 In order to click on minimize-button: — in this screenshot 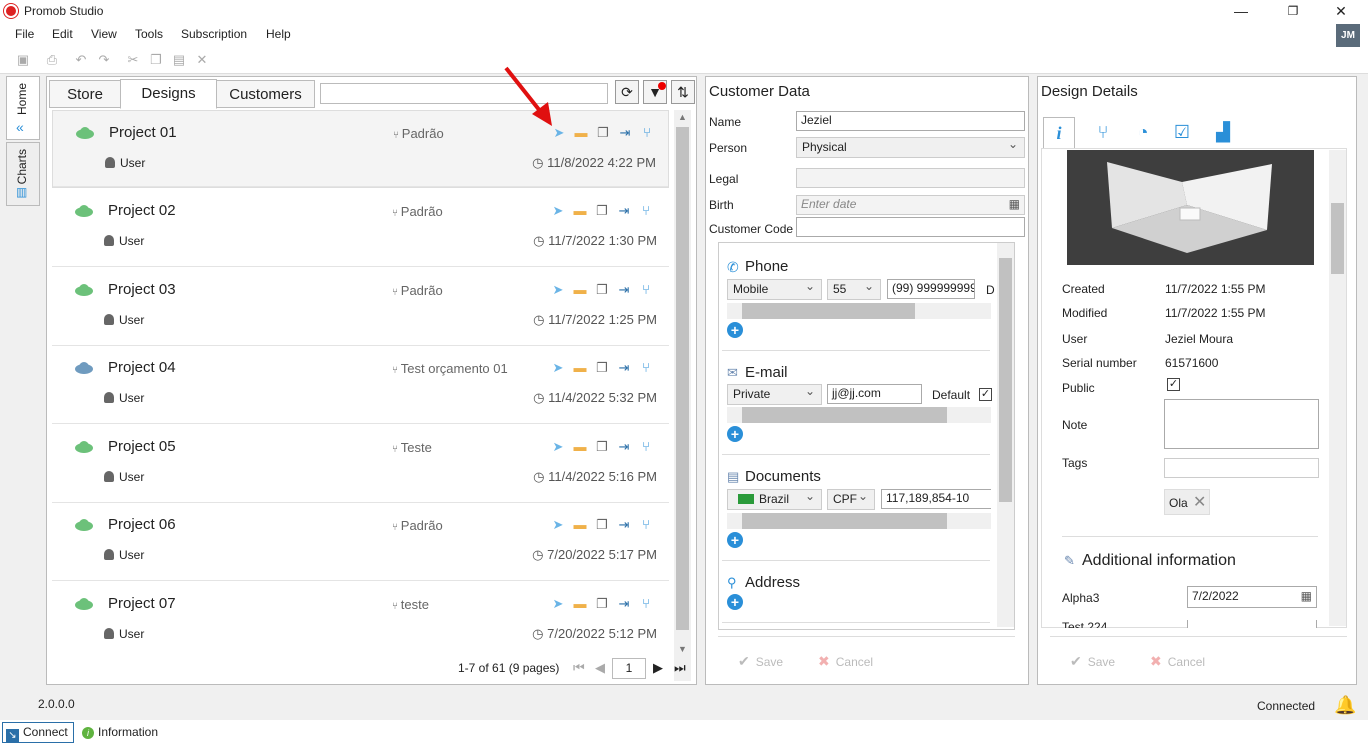, I will do `click(1241, 12)`.